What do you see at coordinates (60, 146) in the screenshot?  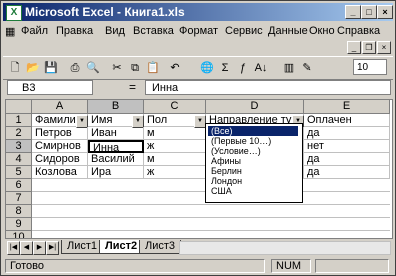 I see `cell-a3: Смирнов` at bounding box center [60, 146].